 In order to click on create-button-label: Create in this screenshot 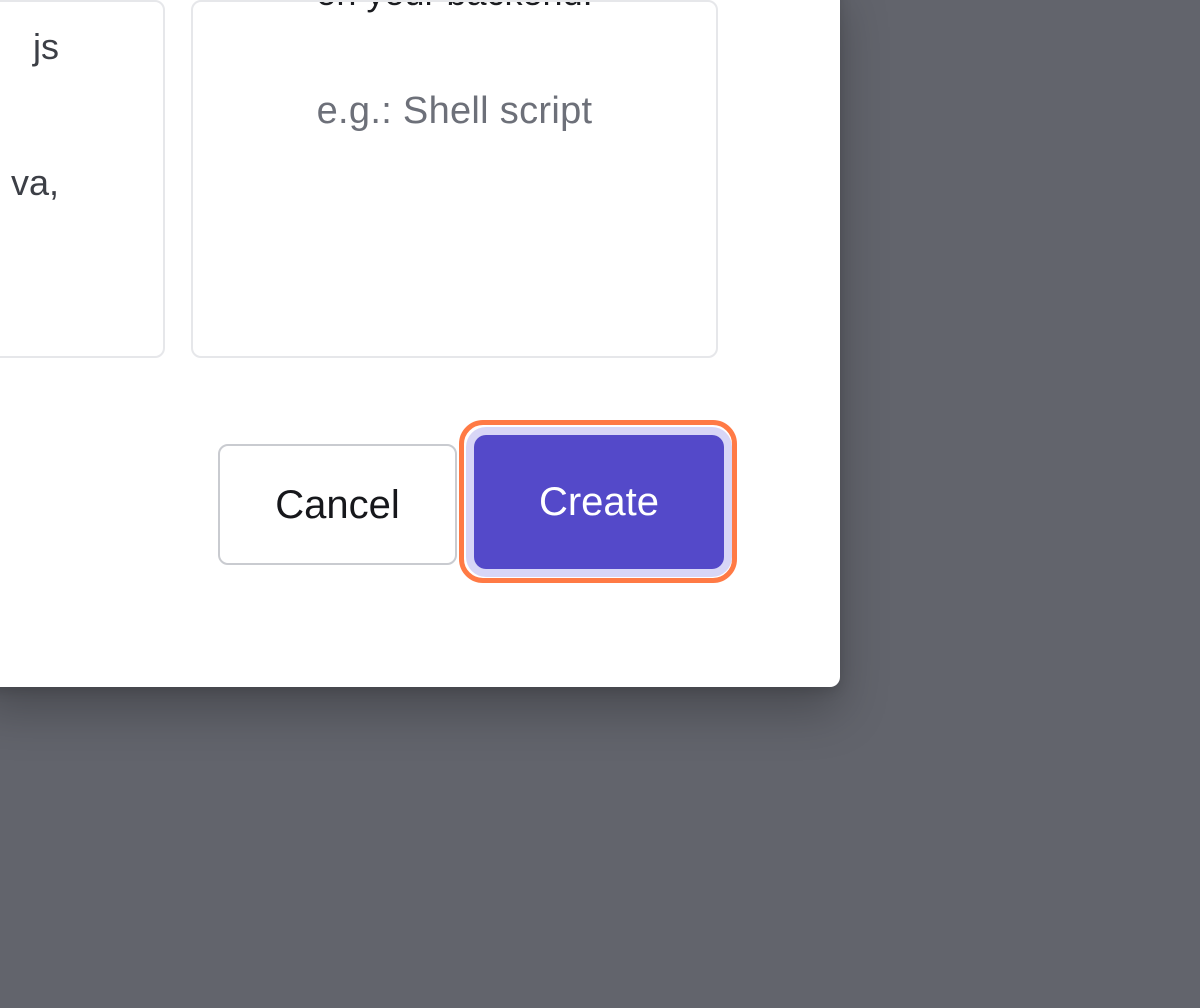, I will do `click(599, 502)`.